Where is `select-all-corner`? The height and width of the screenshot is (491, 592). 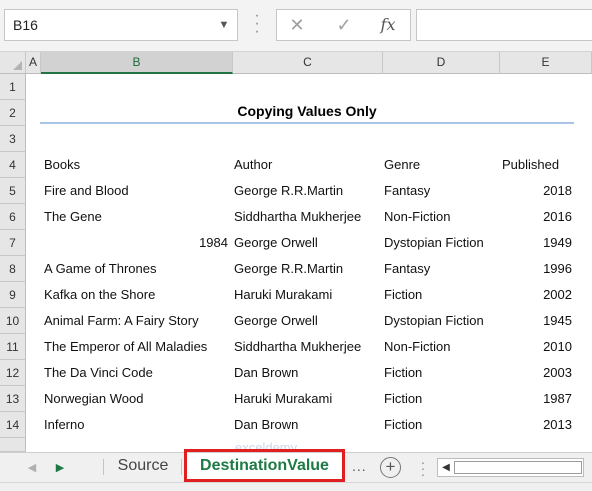
select-all-corner is located at coordinates (13, 63).